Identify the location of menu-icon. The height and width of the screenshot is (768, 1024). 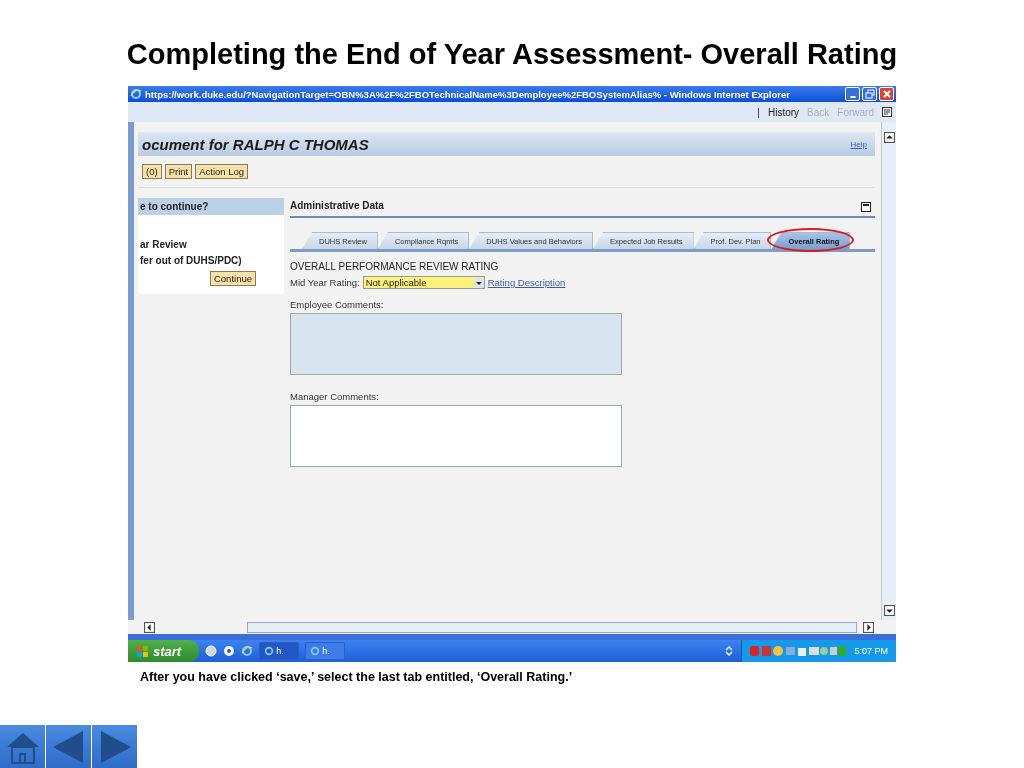
(887, 112).